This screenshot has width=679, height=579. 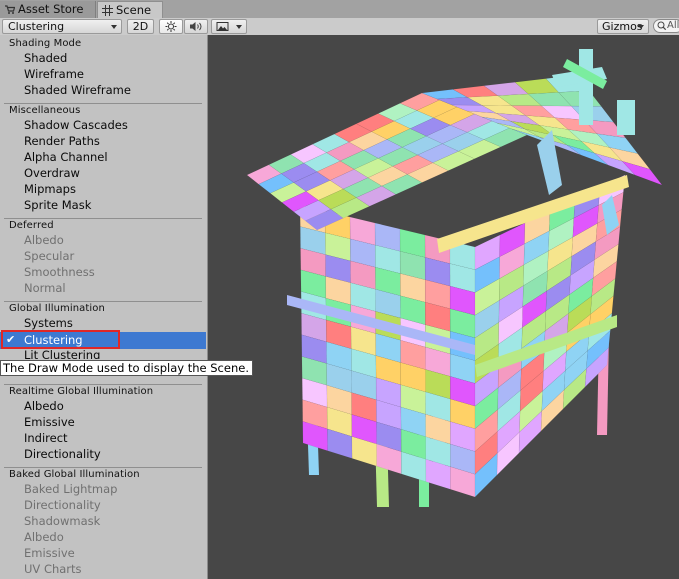 I want to click on menu-item-uv-charts: UV Charts, so click(x=53, y=569).